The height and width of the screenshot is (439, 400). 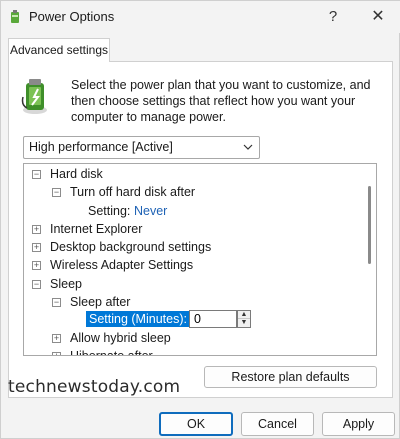 I want to click on tree-item-label: Hard disk, so click(x=76, y=174).